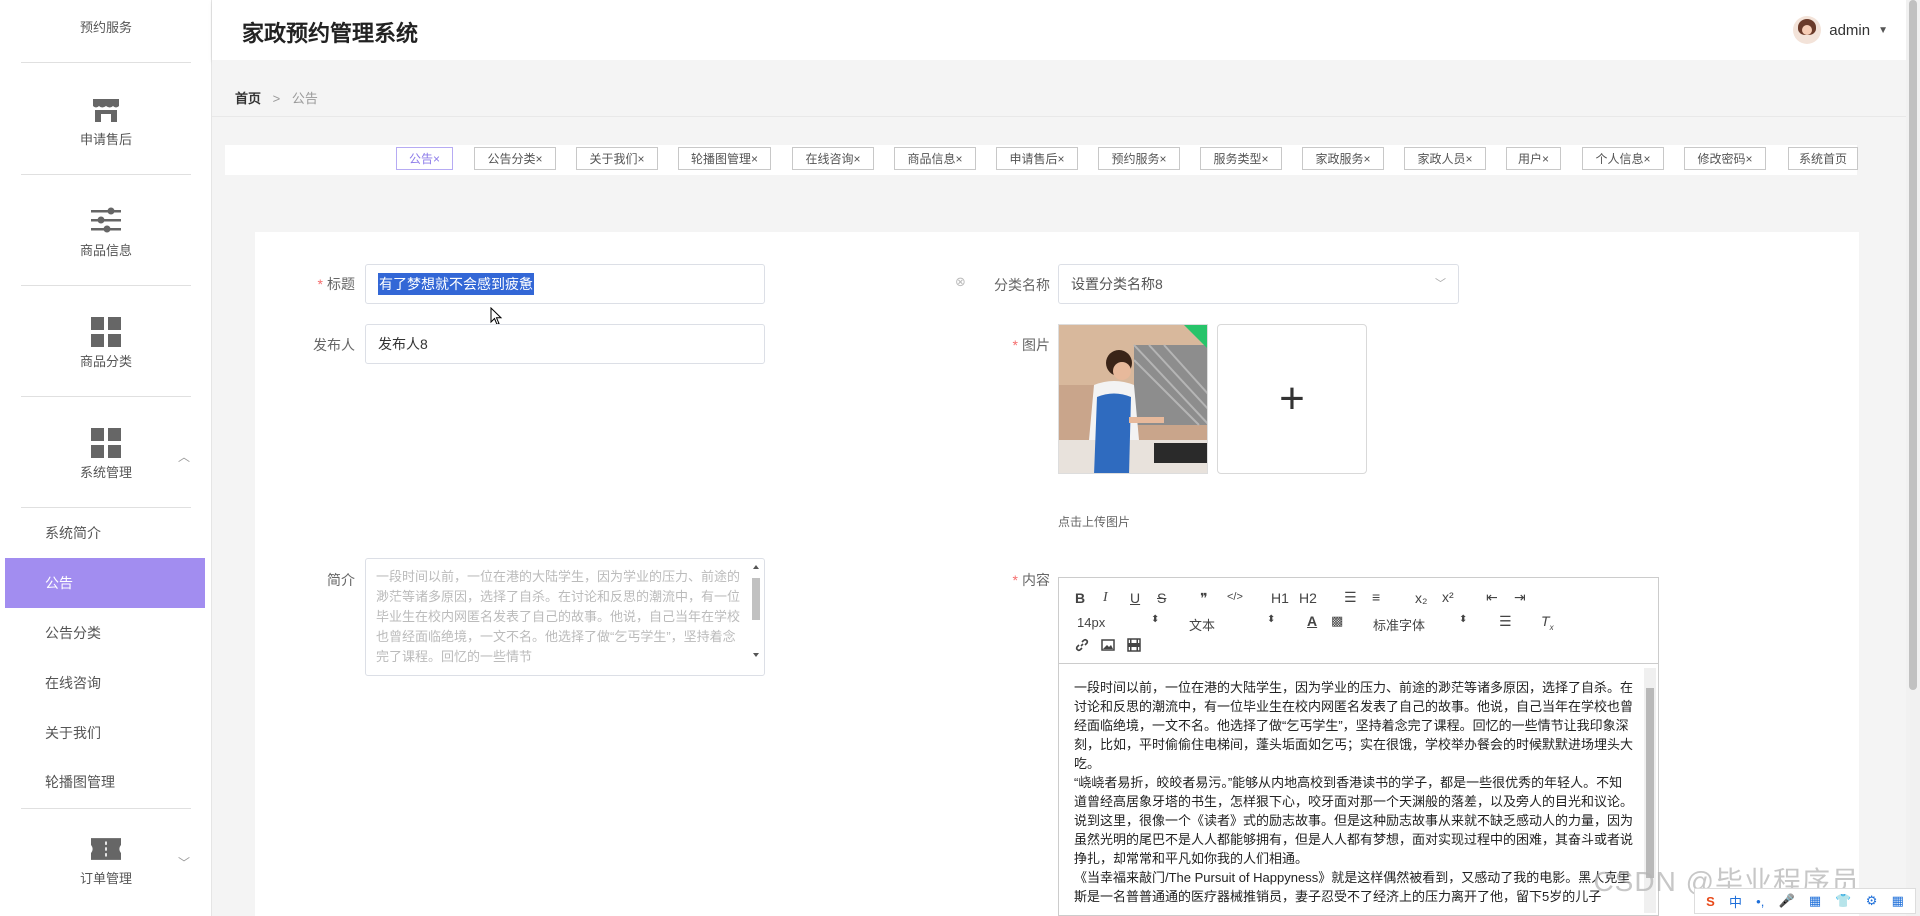  Describe the element at coordinates (1139, 158) in the screenshot. I see `tab-booking-service: 预约服务 ×` at that location.